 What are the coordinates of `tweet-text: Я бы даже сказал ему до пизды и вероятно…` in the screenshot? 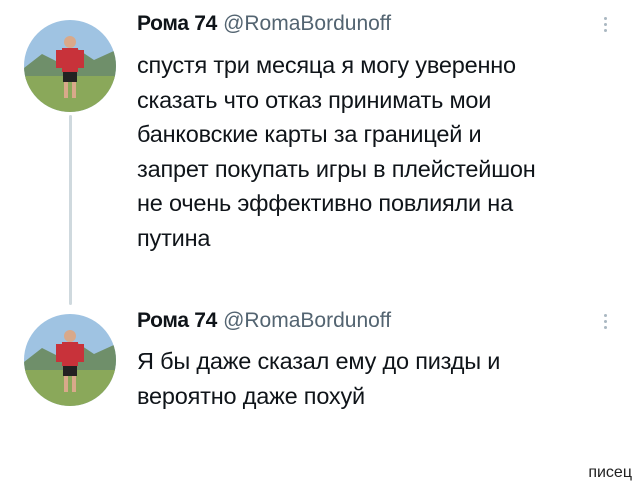 It's located at (319, 378).